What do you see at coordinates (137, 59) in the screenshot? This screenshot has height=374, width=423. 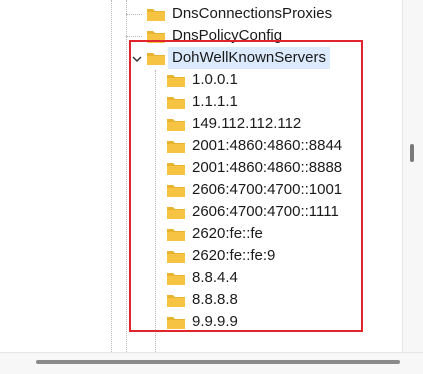 I see `chevron-down-icon` at bounding box center [137, 59].